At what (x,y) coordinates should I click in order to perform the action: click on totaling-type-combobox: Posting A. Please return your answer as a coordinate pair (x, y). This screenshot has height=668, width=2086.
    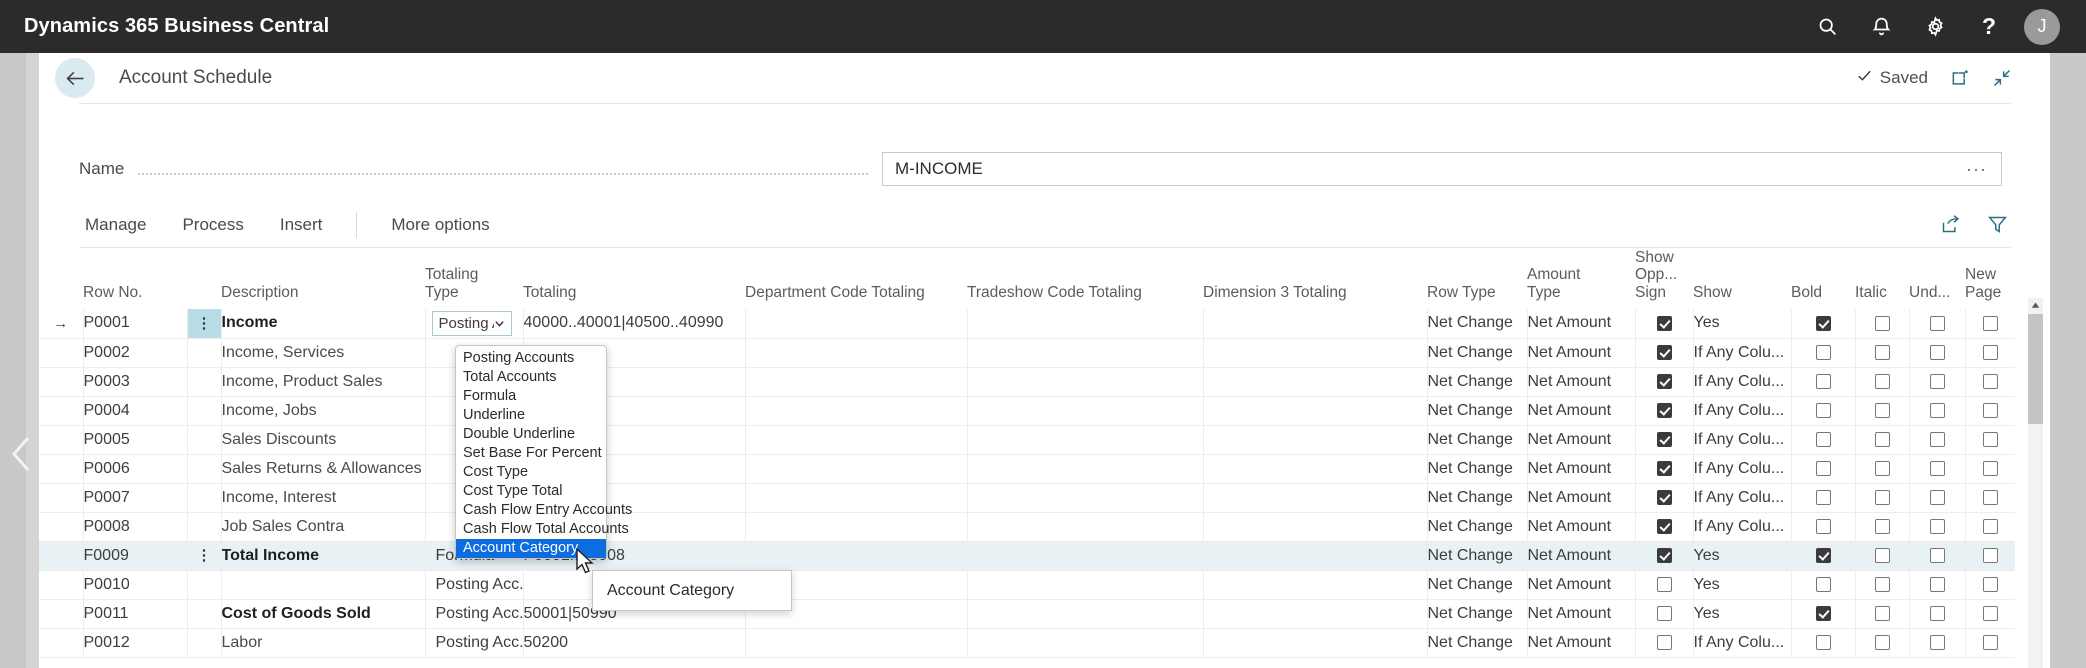
    Looking at the image, I should click on (471, 323).